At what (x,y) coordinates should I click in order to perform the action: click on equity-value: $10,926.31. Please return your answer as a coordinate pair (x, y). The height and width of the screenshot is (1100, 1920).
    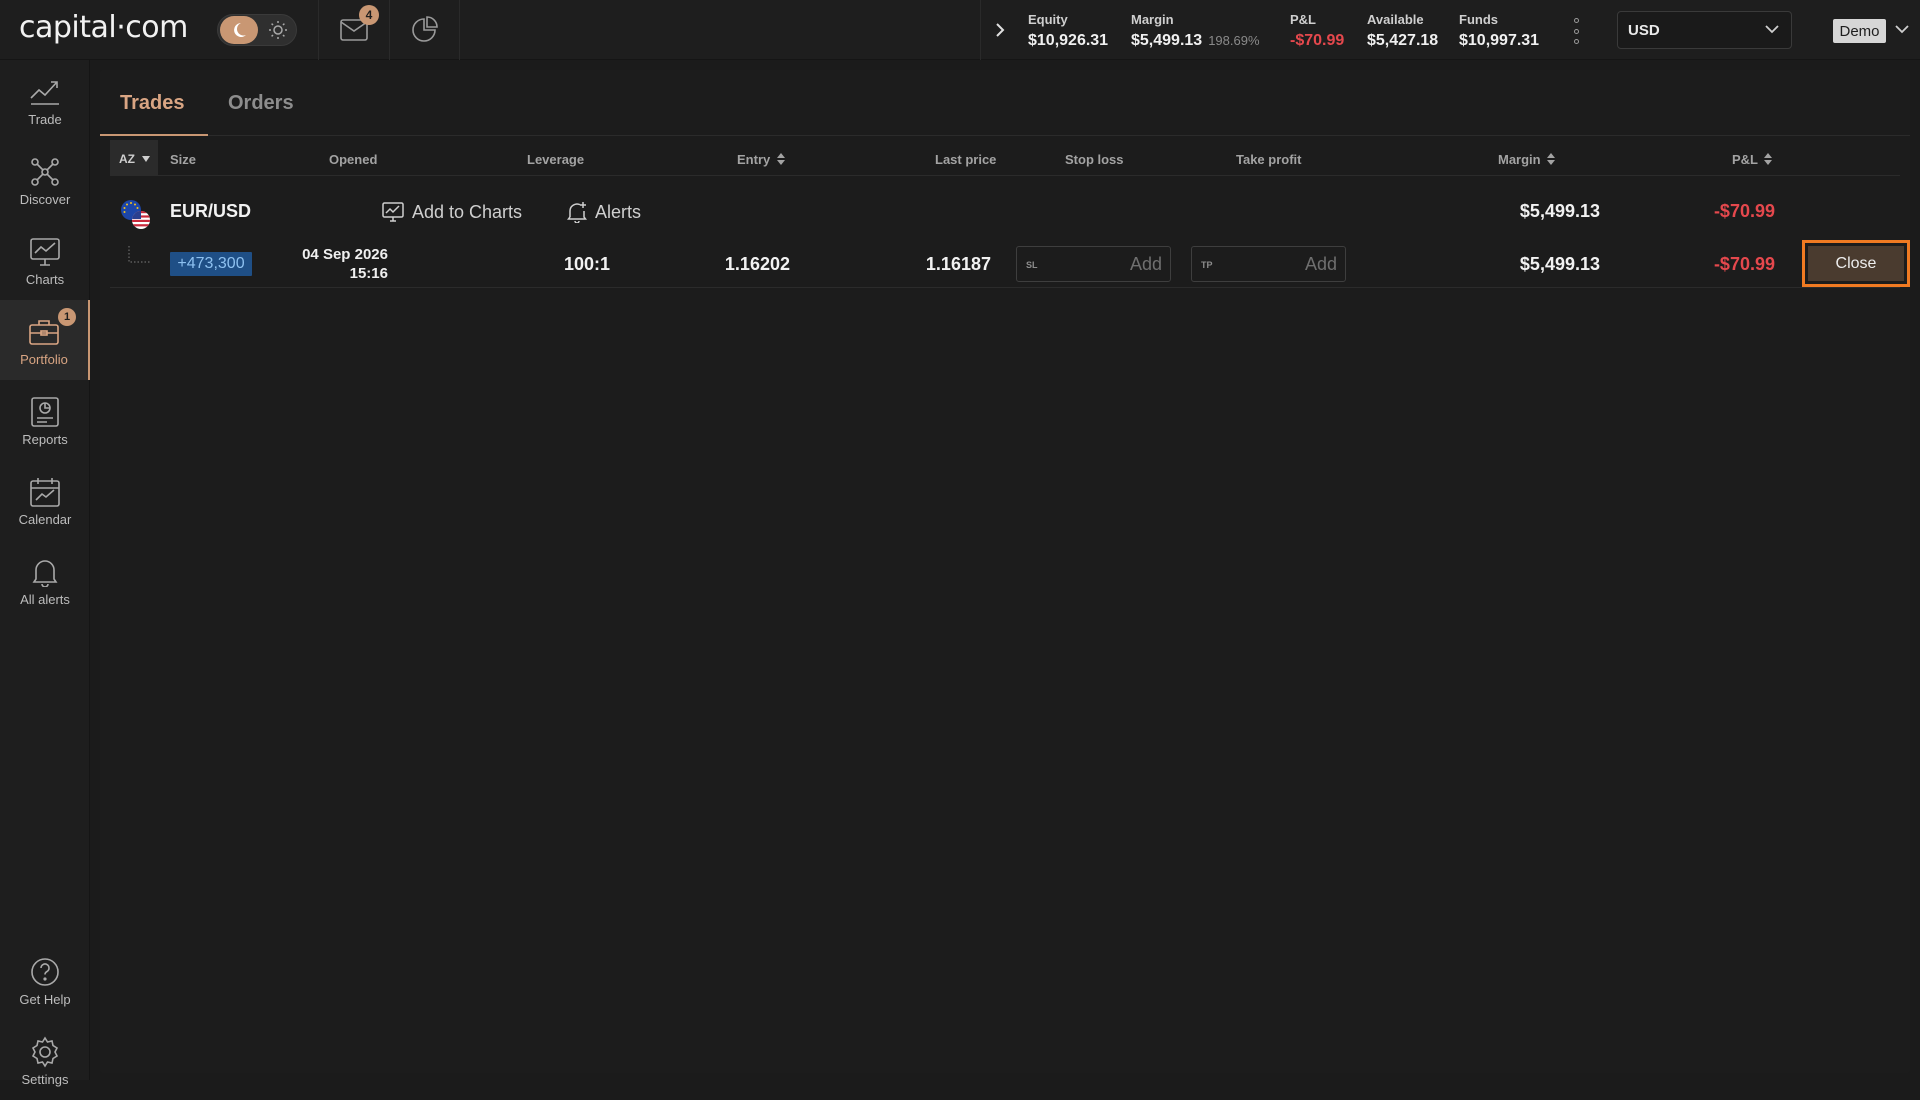
    Looking at the image, I should click on (1068, 40).